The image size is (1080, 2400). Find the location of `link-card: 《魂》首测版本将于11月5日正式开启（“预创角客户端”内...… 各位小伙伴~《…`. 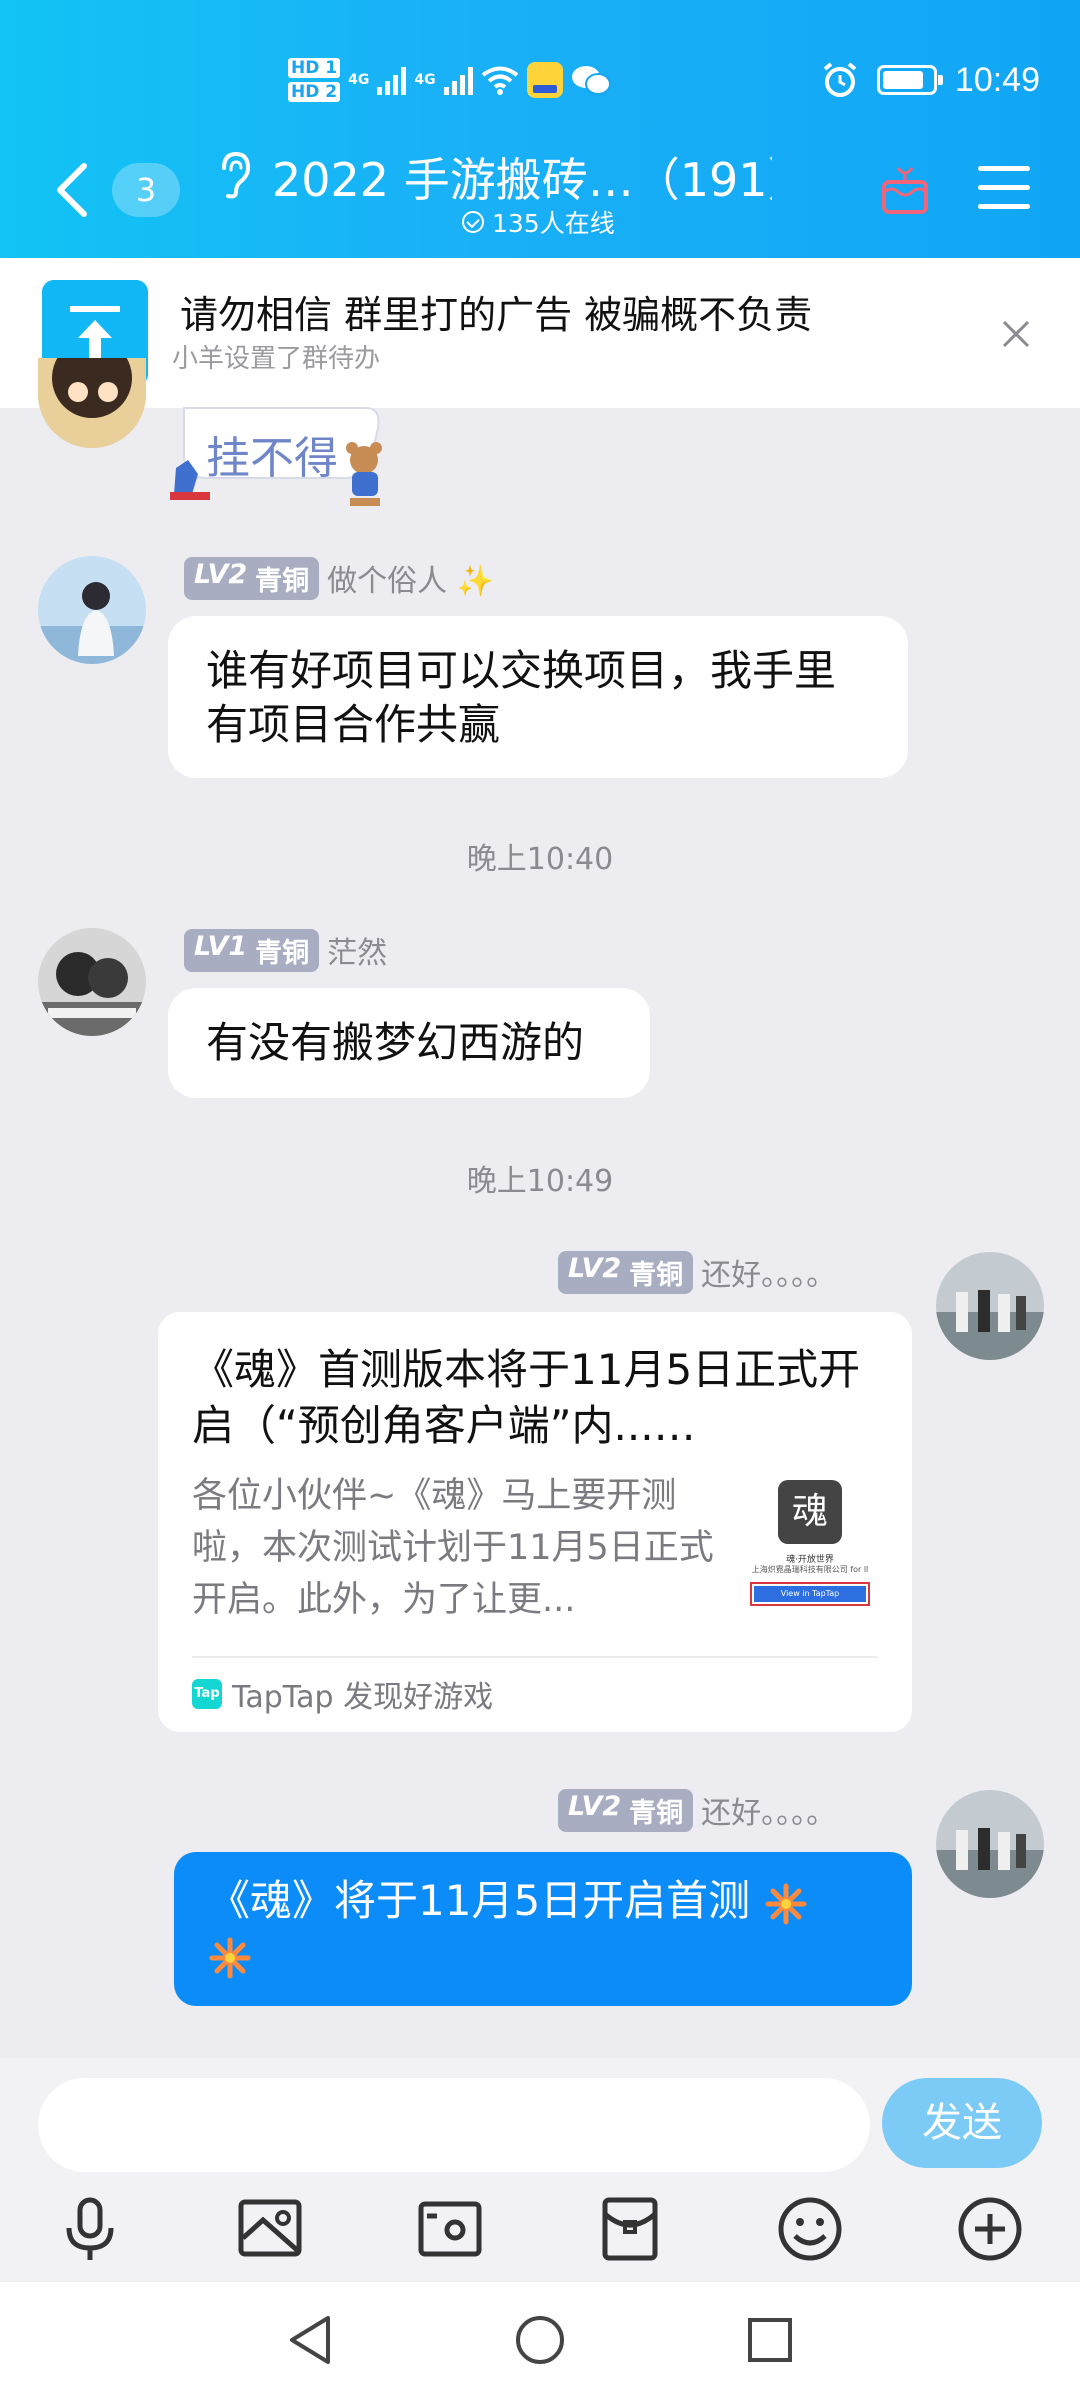

link-card: 《魂》首测版本将于11月5日正式开启（“预创角客户端”内...… 各位小伙伴~《… is located at coordinates (535, 1522).